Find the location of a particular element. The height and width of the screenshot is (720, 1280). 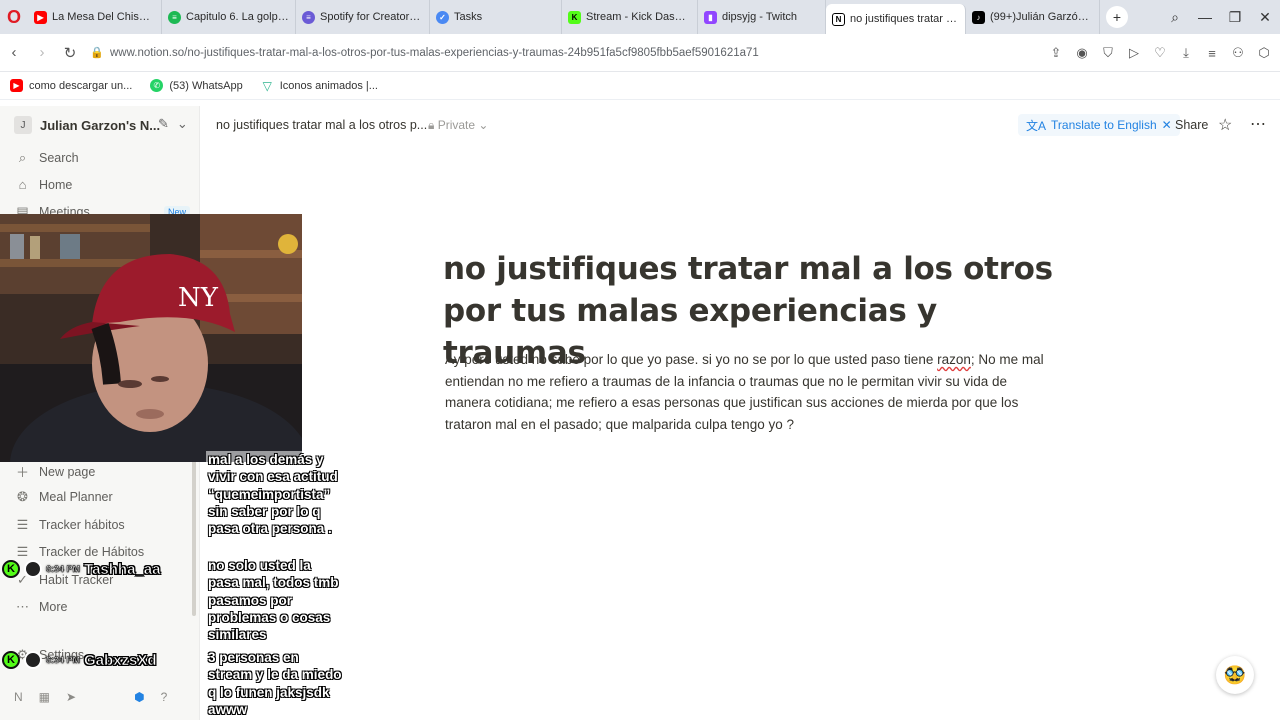

sidebar-item-new-page: ＋ New page is located at coordinates (54, 471).